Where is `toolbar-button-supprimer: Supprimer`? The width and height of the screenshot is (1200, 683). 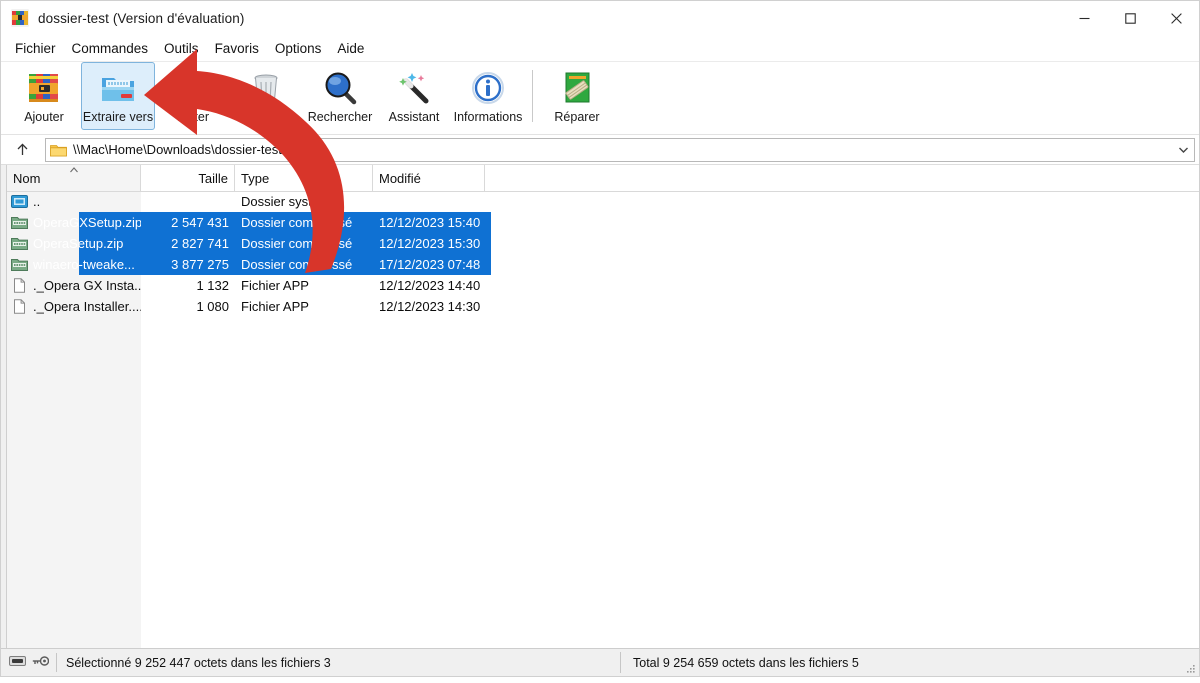 toolbar-button-supprimer: Supprimer is located at coordinates (266, 96).